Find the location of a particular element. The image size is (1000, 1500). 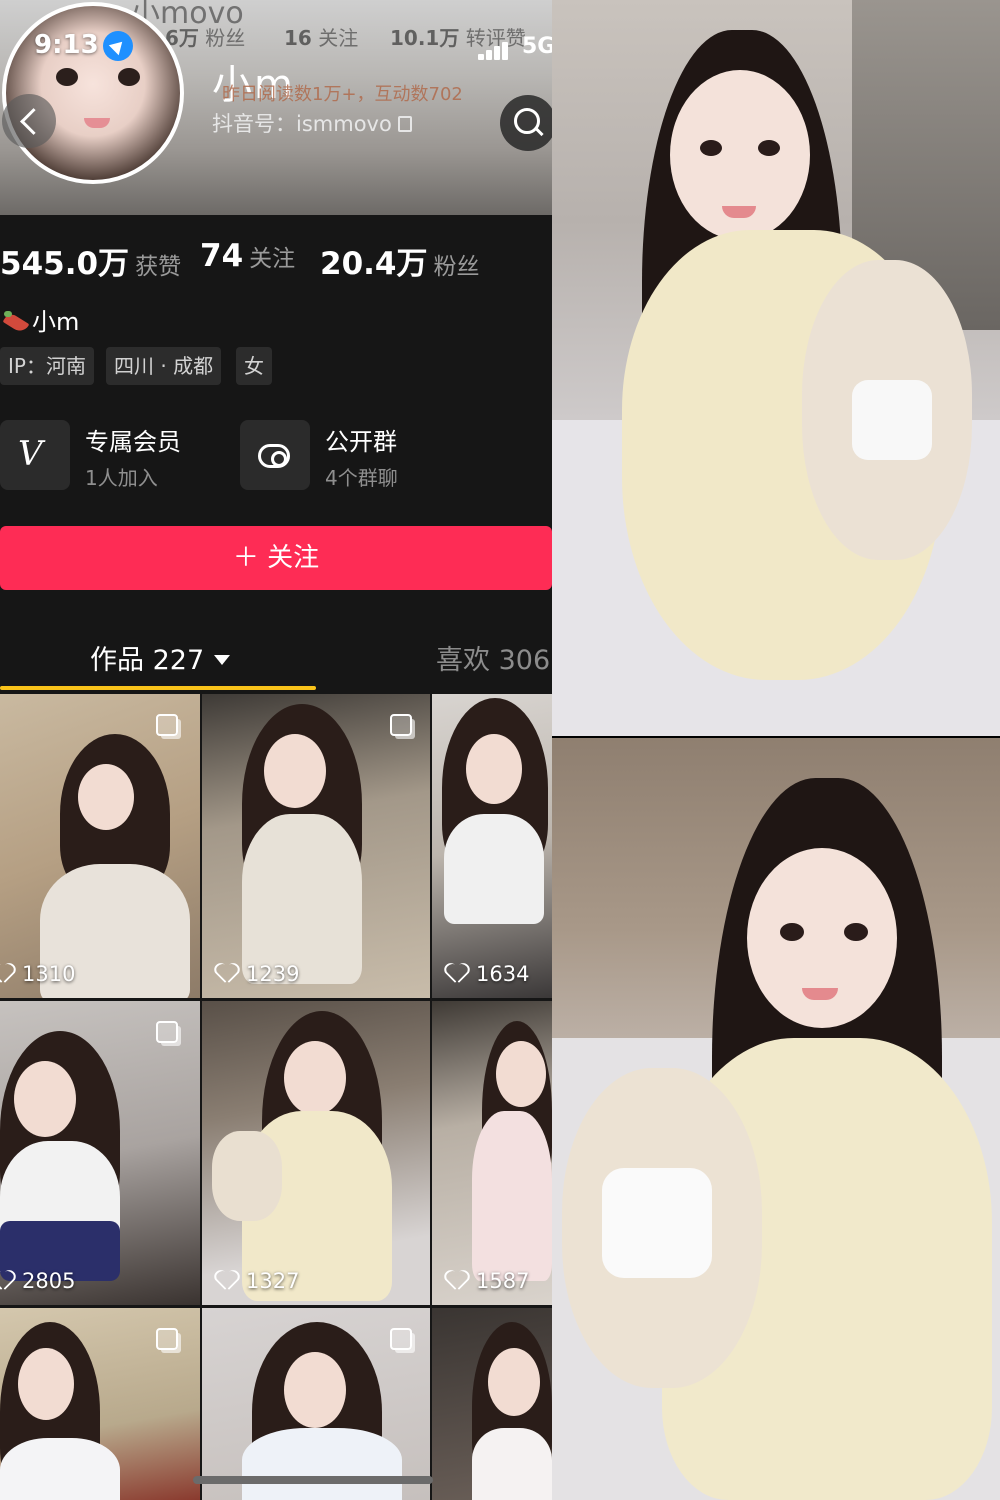

caret-down-icon is located at coordinates (222, 660).